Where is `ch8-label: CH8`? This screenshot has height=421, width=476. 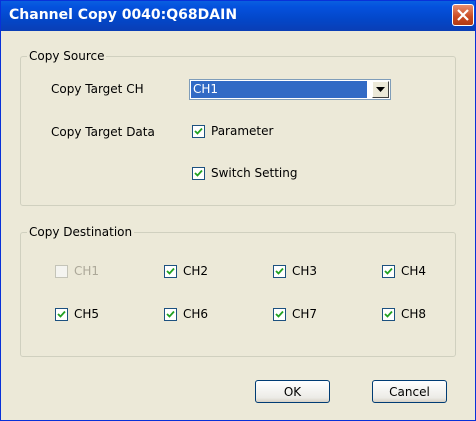 ch8-label: CH8 is located at coordinates (414, 314).